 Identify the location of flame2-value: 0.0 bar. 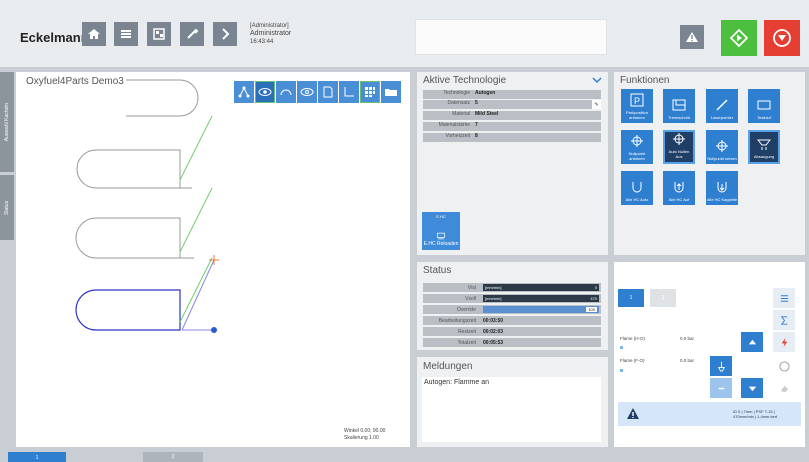
(687, 360).